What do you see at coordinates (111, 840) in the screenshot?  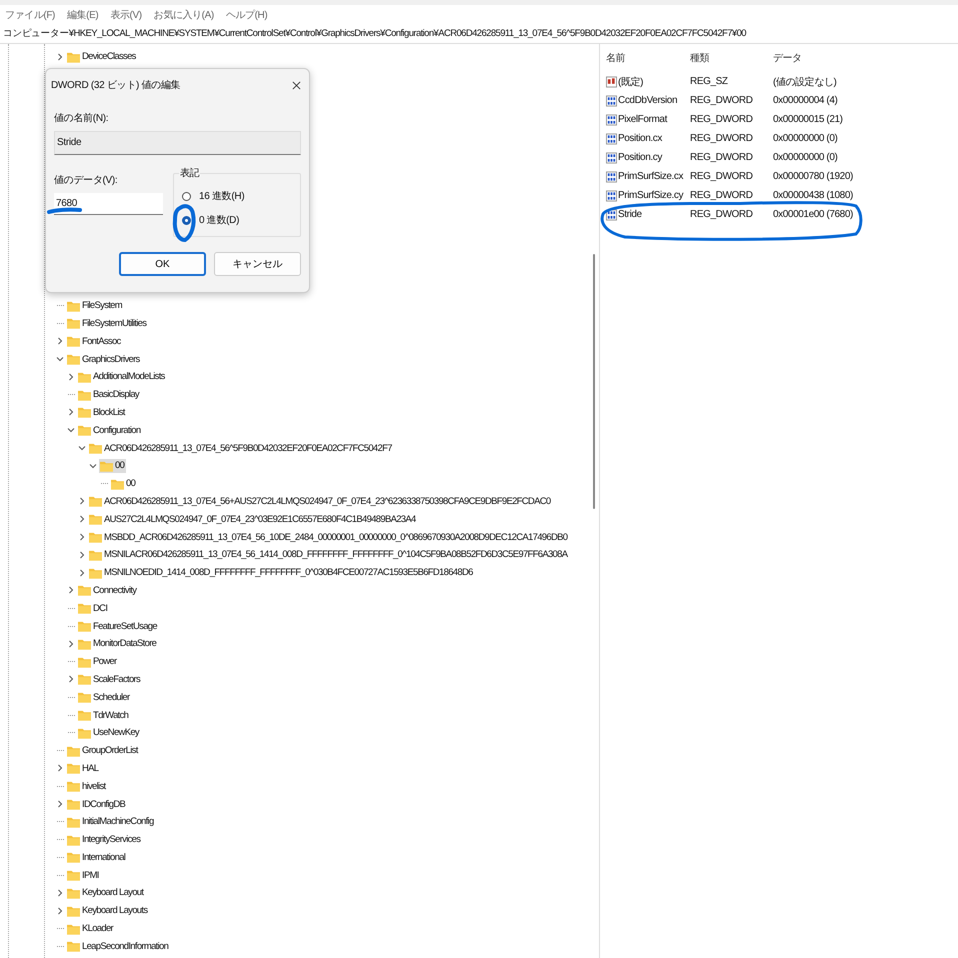 I see `tree-item: IntegrityServices` at bounding box center [111, 840].